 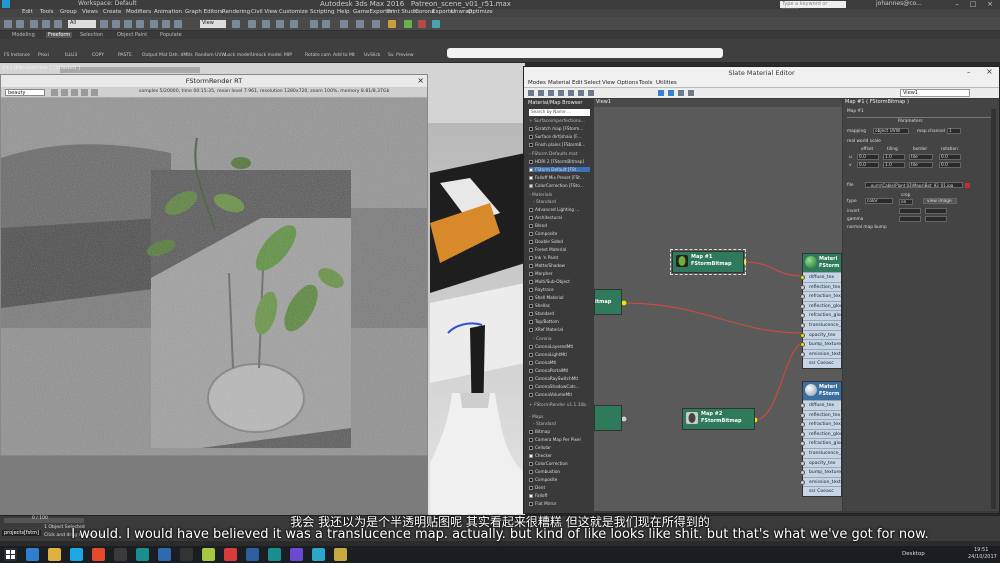 I want to click on sme-menu-edit: Edit, so click(x=577, y=83).